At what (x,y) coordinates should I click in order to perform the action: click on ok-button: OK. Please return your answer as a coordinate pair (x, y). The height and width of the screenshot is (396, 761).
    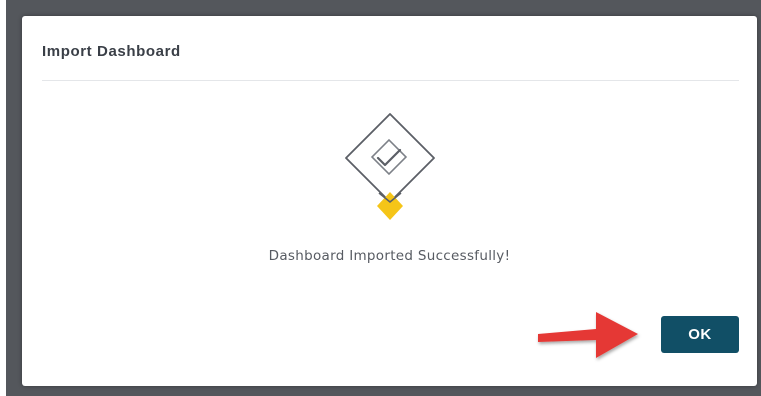
    Looking at the image, I should click on (700, 334).